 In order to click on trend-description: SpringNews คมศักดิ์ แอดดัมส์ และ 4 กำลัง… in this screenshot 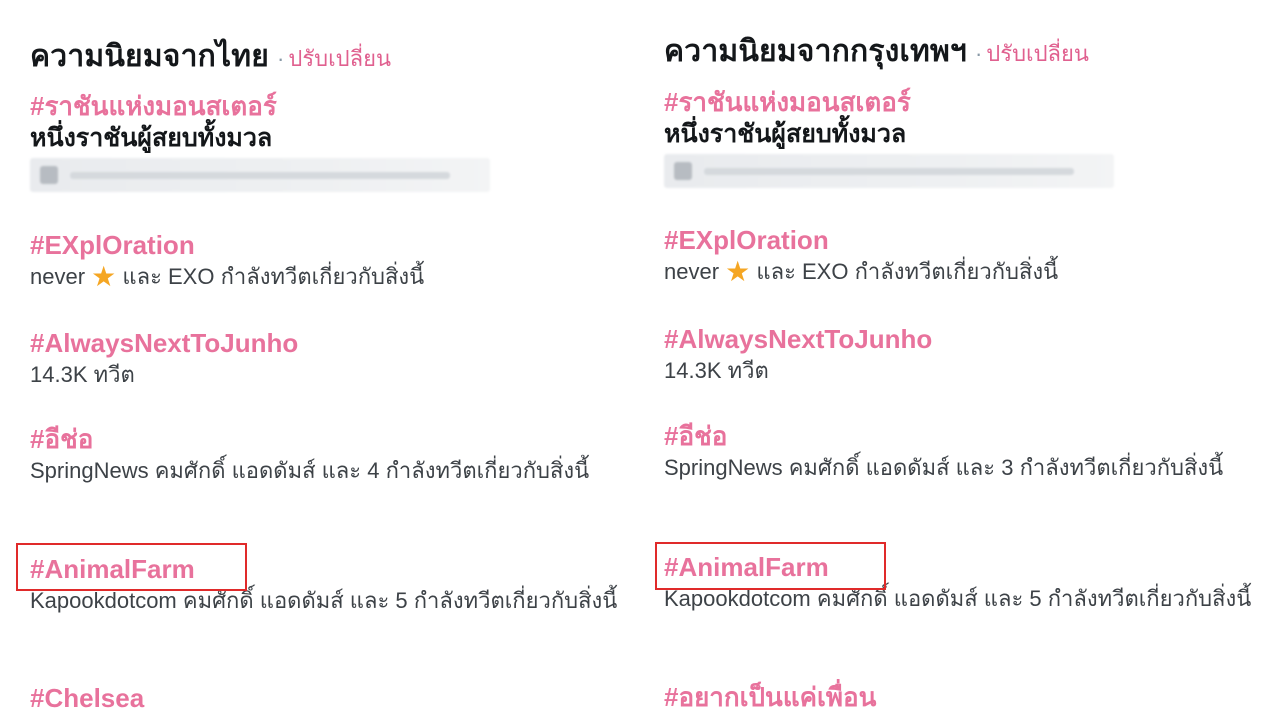, I will do `click(310, 470)`.